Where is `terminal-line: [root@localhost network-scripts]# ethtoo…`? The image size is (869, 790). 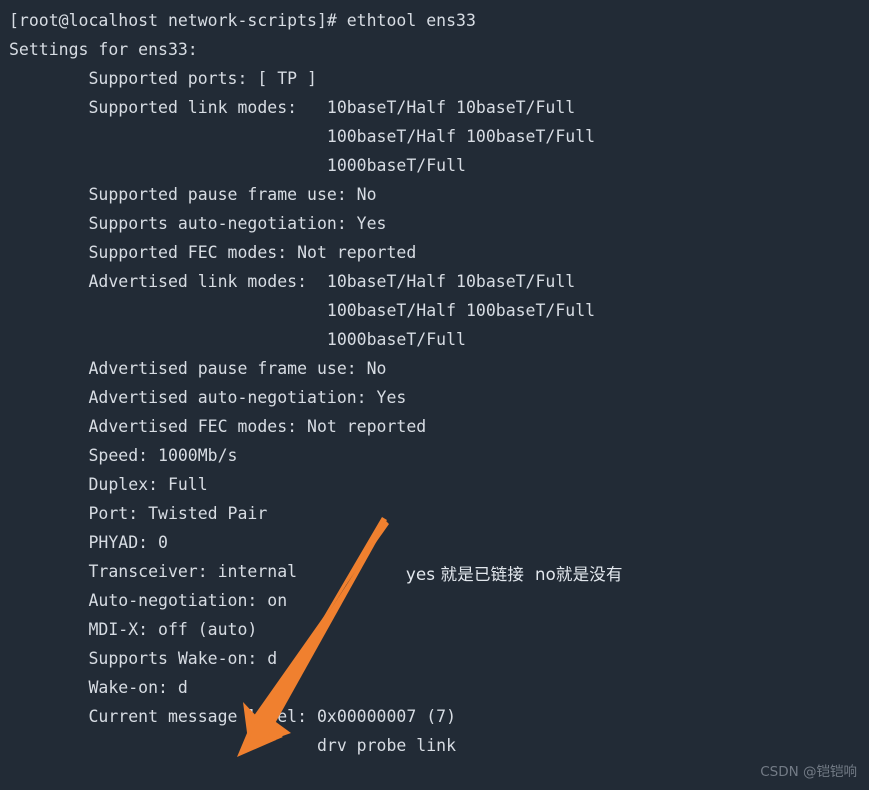 terminal-line: [root@localhost network-scripts]# ethtoo… is located at coordinates (242, 20).